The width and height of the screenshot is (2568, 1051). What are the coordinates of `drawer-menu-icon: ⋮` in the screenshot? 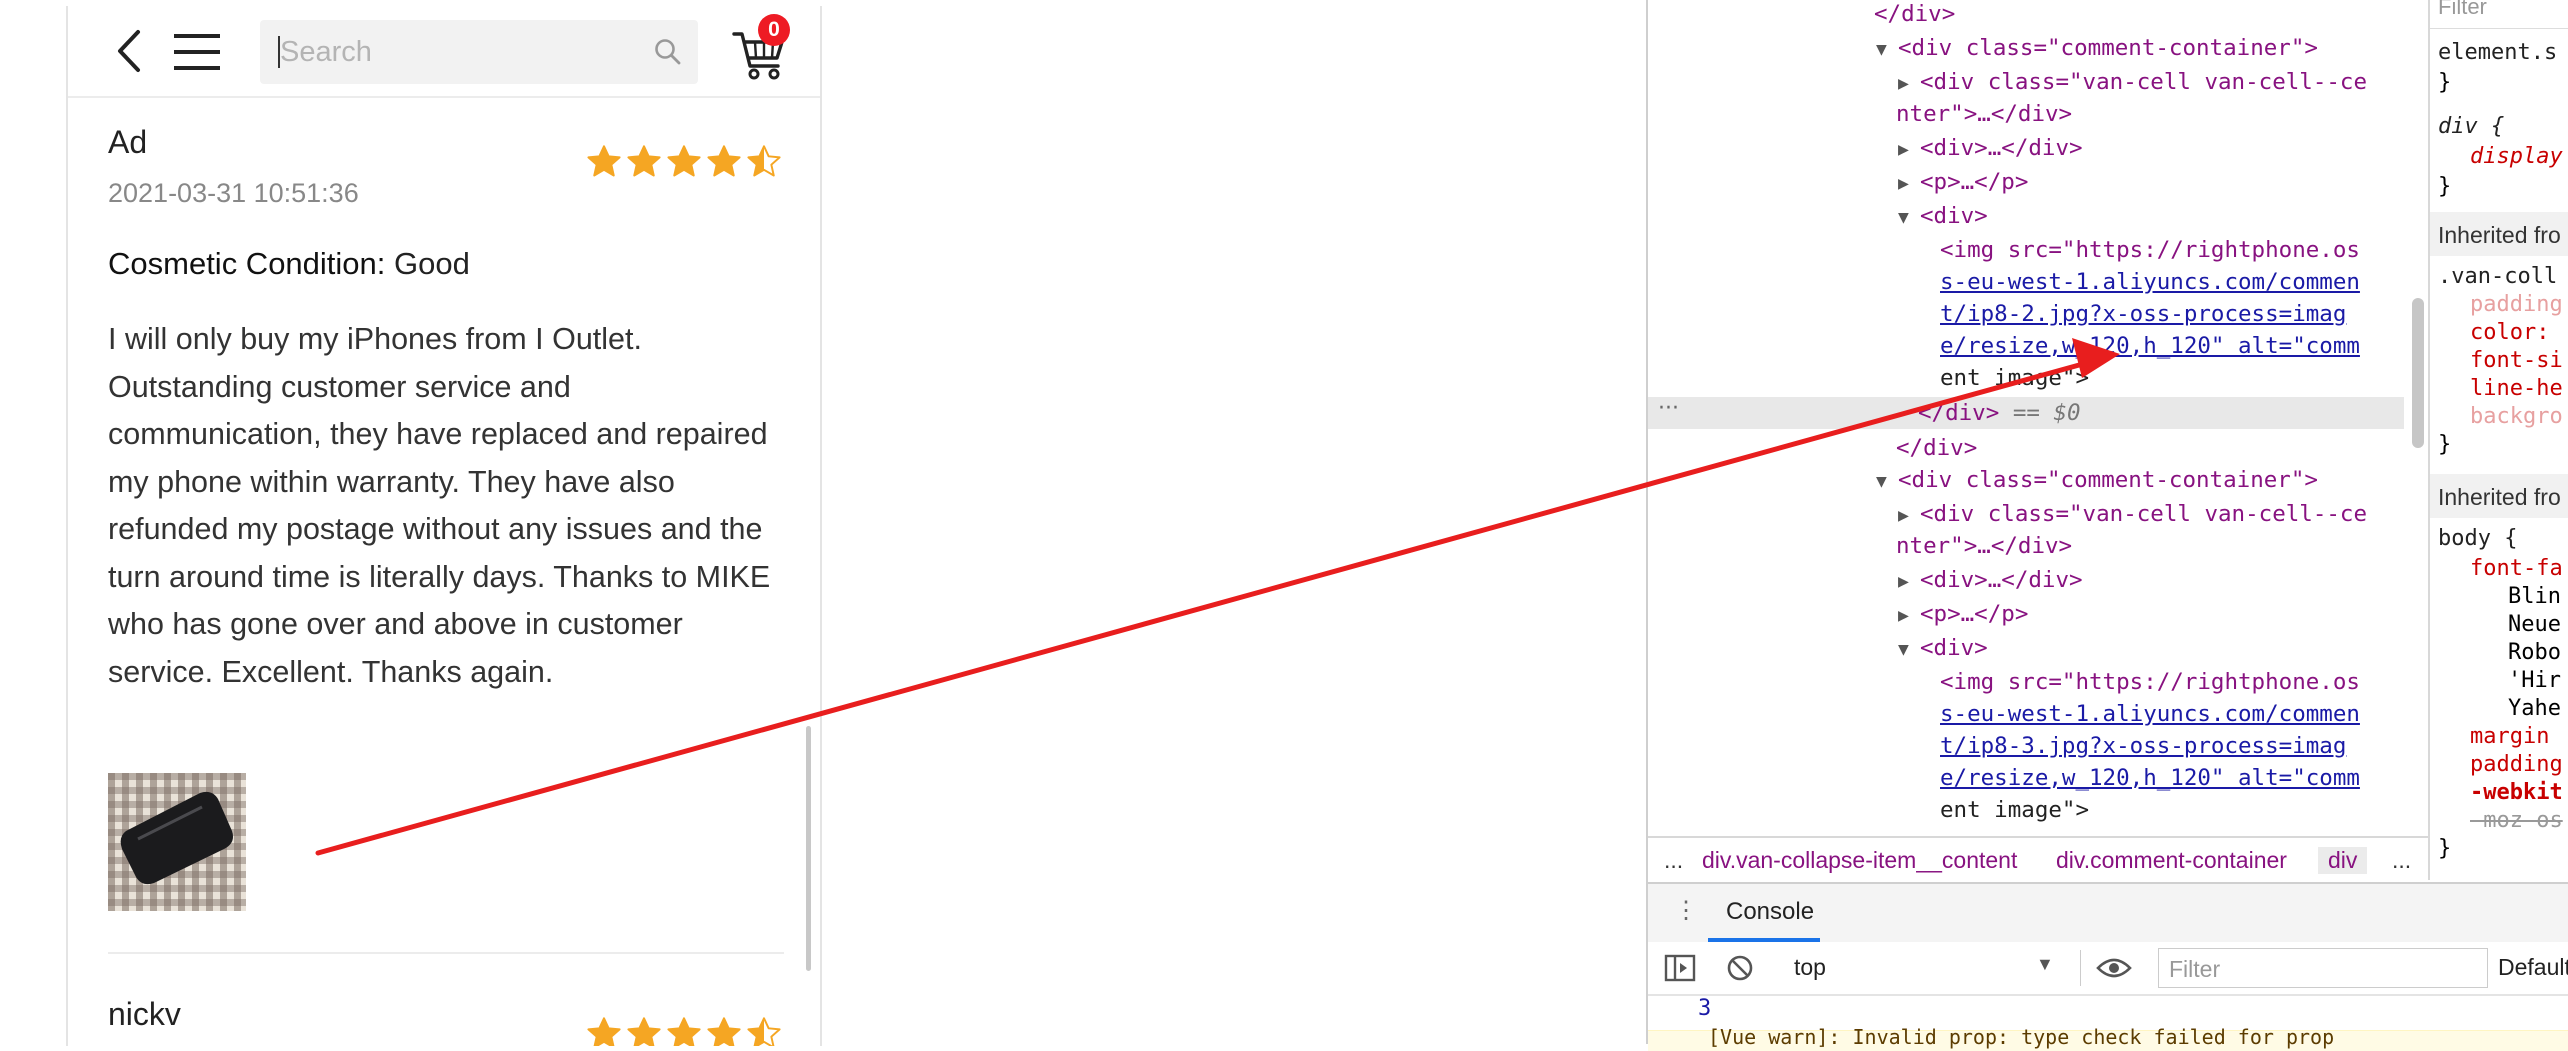 It's located at (1686, 910).